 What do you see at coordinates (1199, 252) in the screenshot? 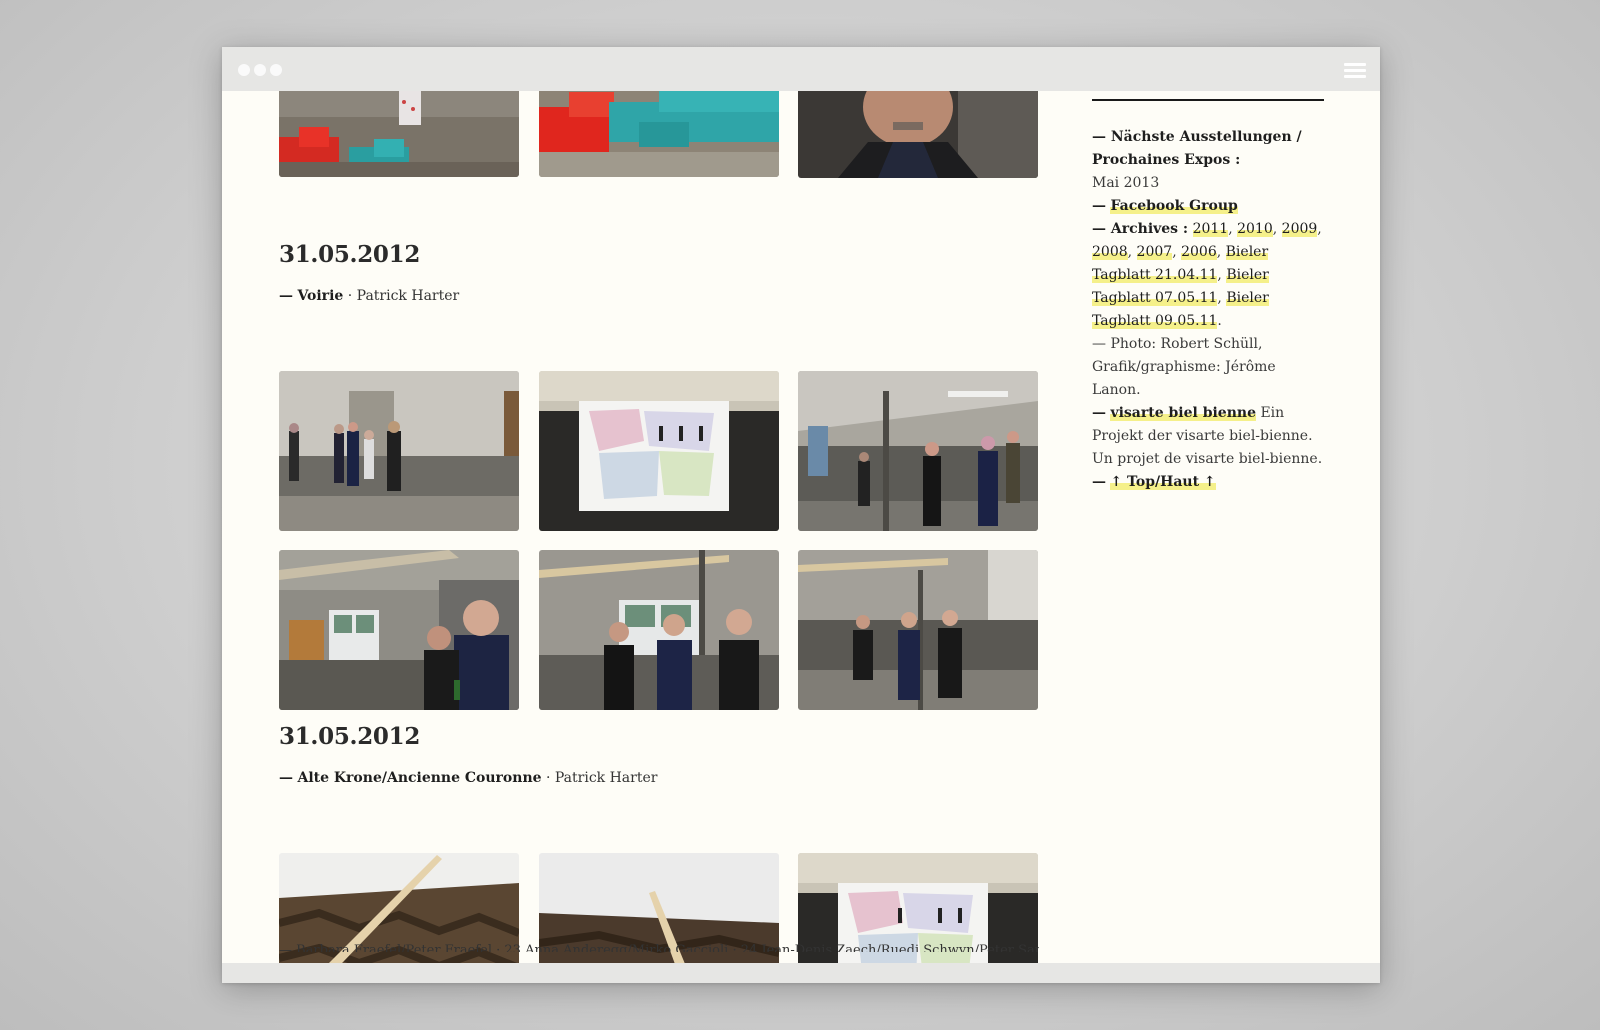
I see `archive-link-2006: 2006` at bounding box center [1199, 252].